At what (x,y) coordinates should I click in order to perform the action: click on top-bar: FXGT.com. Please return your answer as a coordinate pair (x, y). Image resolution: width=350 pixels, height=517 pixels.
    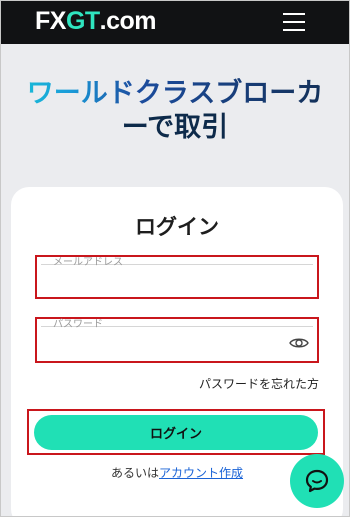
    Looking at the image, I should click on (175, 22).